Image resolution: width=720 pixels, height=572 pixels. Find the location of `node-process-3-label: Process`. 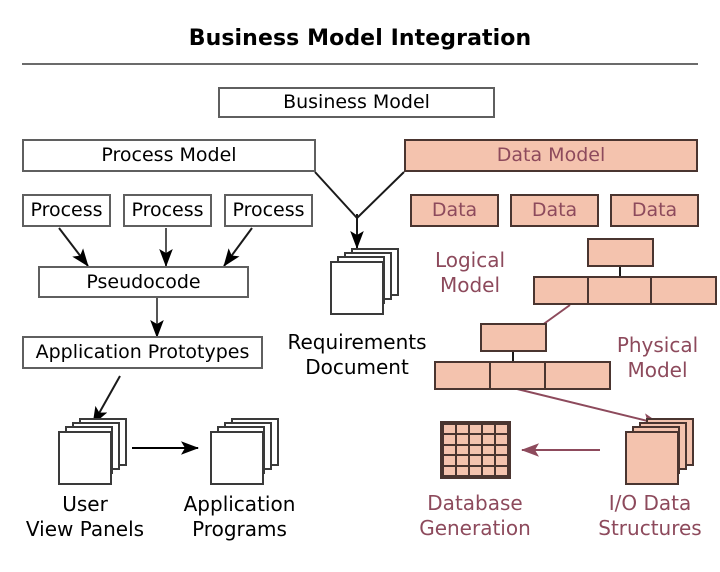

node-process-3-label: Process is located at coordinates (268, 210).